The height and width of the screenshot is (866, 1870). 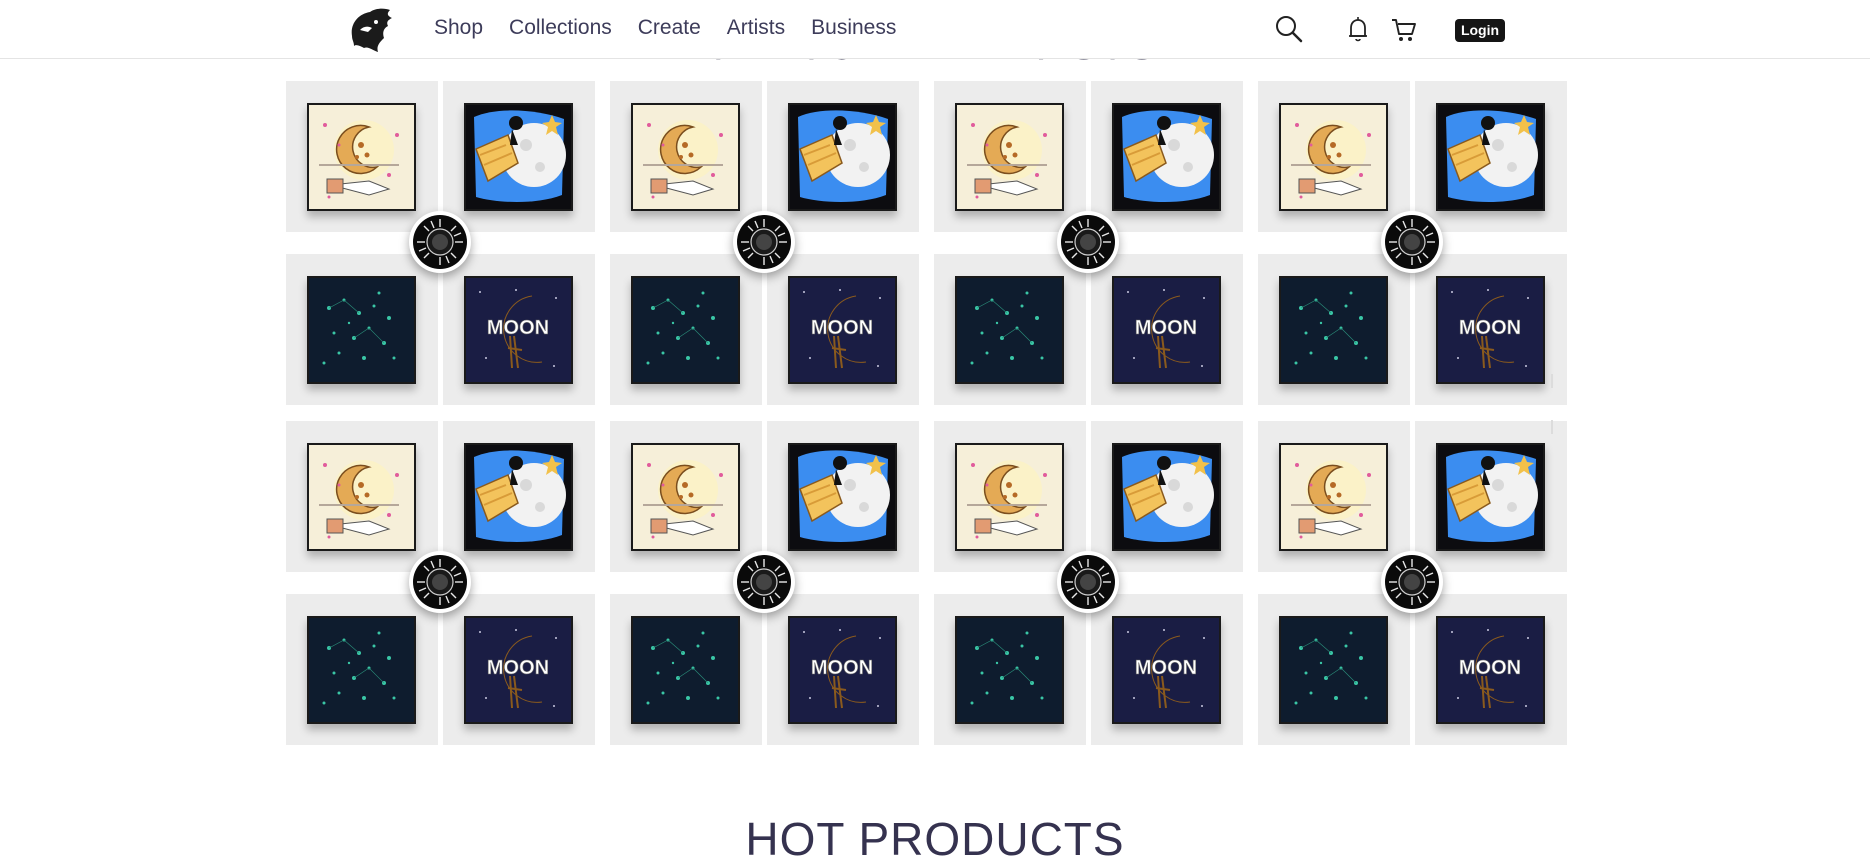 What do you see at coordinates (756, 27) in the screenshot?
I see `nav-artists: Artists` at bounding box center [756, 27].